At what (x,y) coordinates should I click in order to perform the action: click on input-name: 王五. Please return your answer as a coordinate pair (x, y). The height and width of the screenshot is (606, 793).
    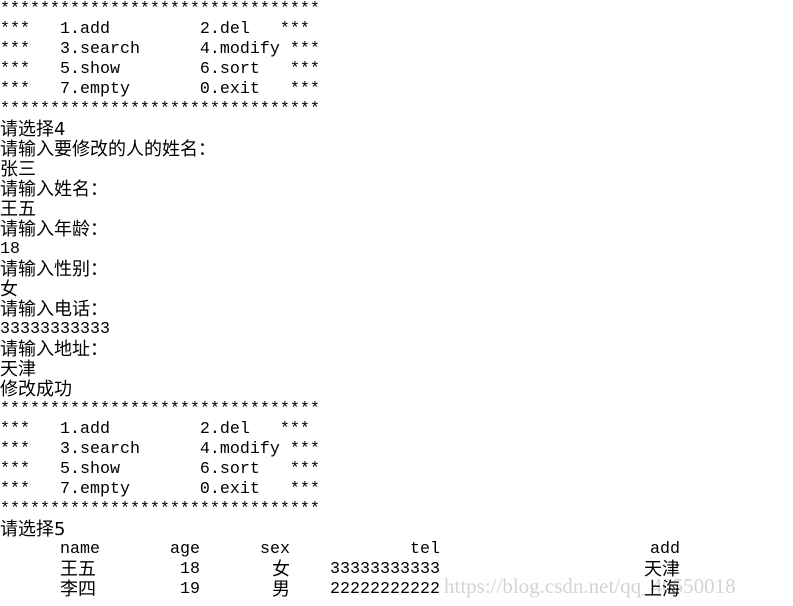
    Looking at the image, I should click on (18, 209).